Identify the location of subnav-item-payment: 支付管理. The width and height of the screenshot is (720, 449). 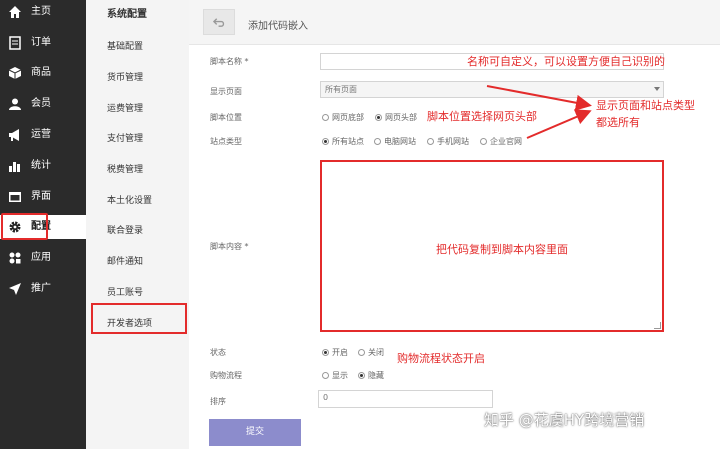
(125, 137).